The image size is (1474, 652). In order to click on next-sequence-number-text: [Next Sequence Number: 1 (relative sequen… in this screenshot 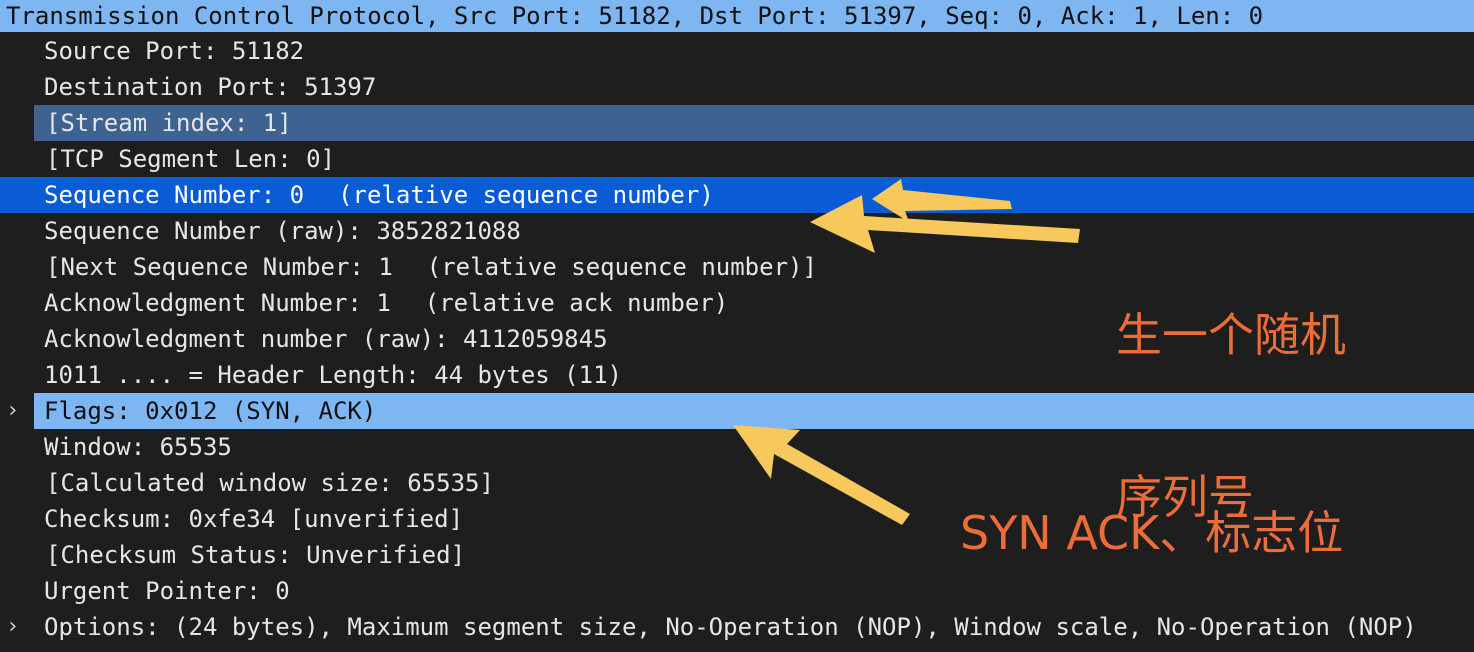, I will do `click(431, 267)`.